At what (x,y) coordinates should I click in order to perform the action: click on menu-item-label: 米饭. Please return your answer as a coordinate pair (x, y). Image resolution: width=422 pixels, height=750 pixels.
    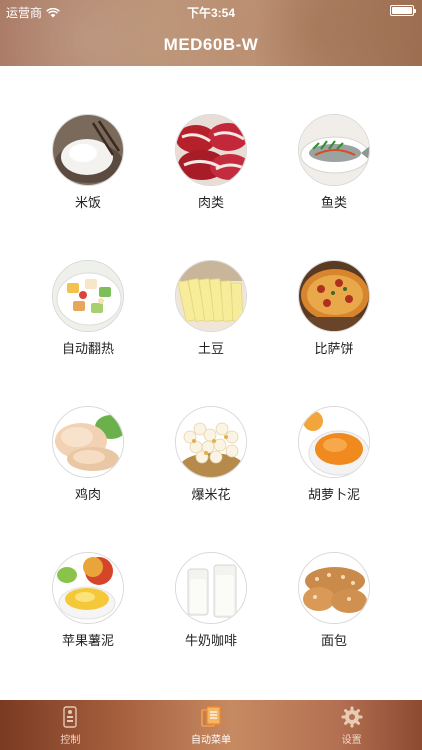
    Looking at the image, I should click on (87, 202).